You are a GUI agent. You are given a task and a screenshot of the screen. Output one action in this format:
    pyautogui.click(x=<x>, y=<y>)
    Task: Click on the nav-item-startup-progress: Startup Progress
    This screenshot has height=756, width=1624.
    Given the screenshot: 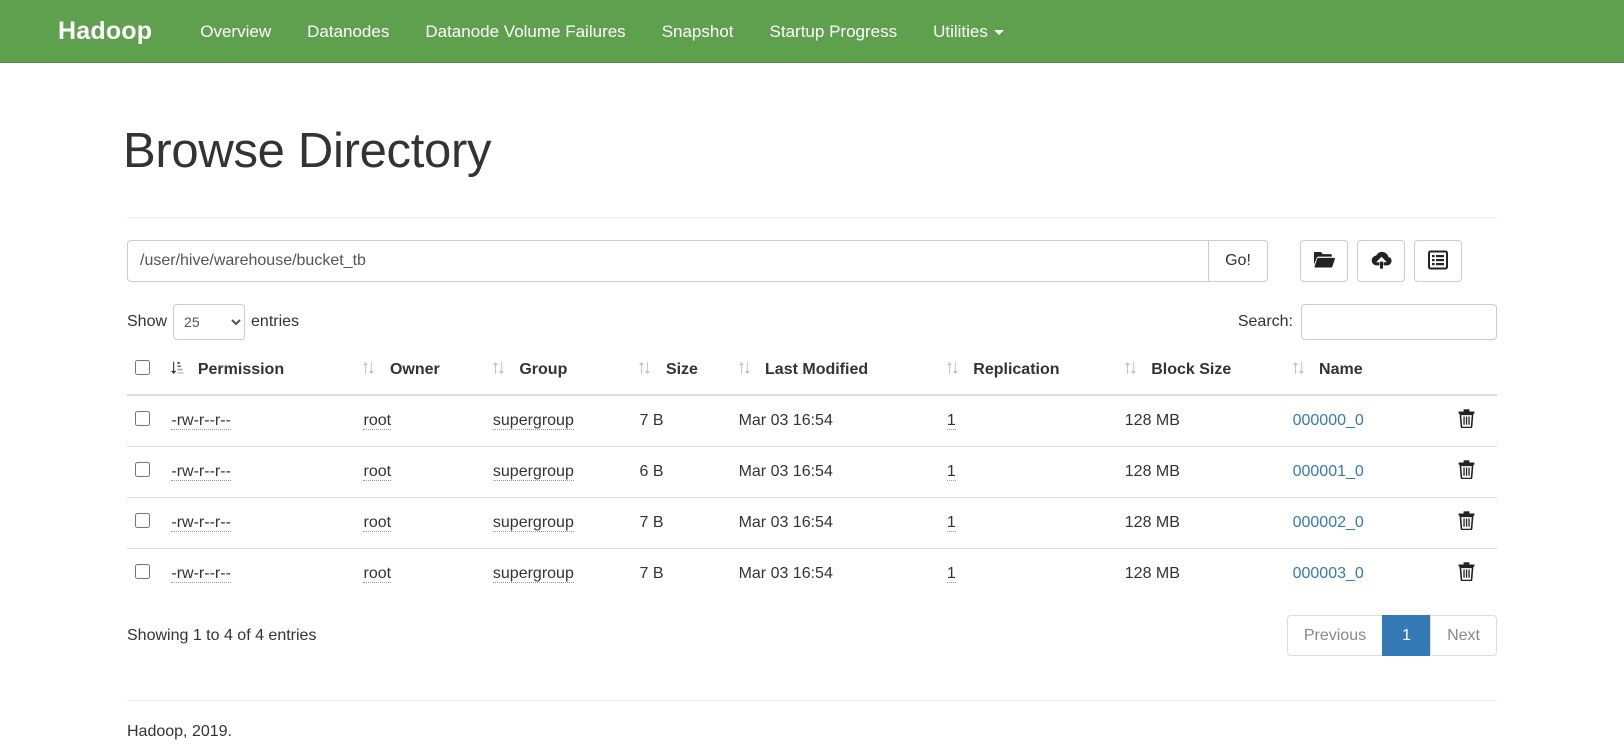 What is the action you would take?
    pyautogui.click(x=834, y=31)
    